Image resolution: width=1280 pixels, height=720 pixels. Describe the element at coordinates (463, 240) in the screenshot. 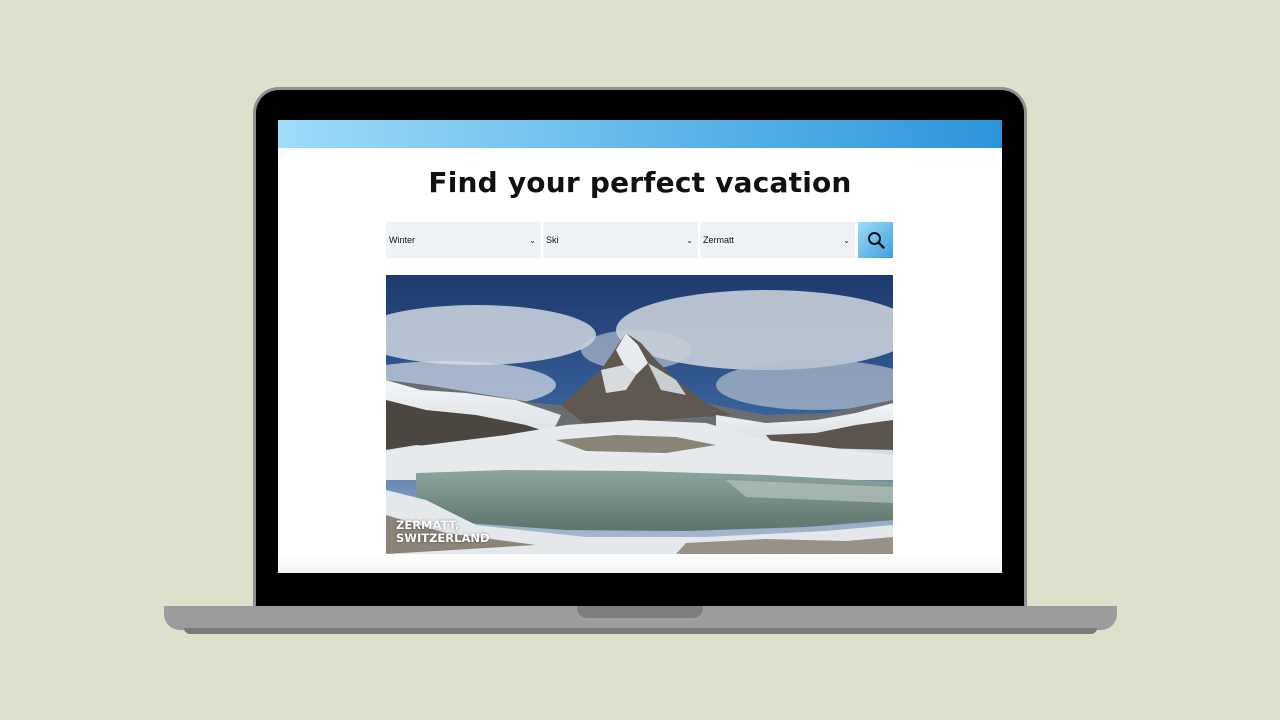

I see `season-select: Winter ⌄` at that location.